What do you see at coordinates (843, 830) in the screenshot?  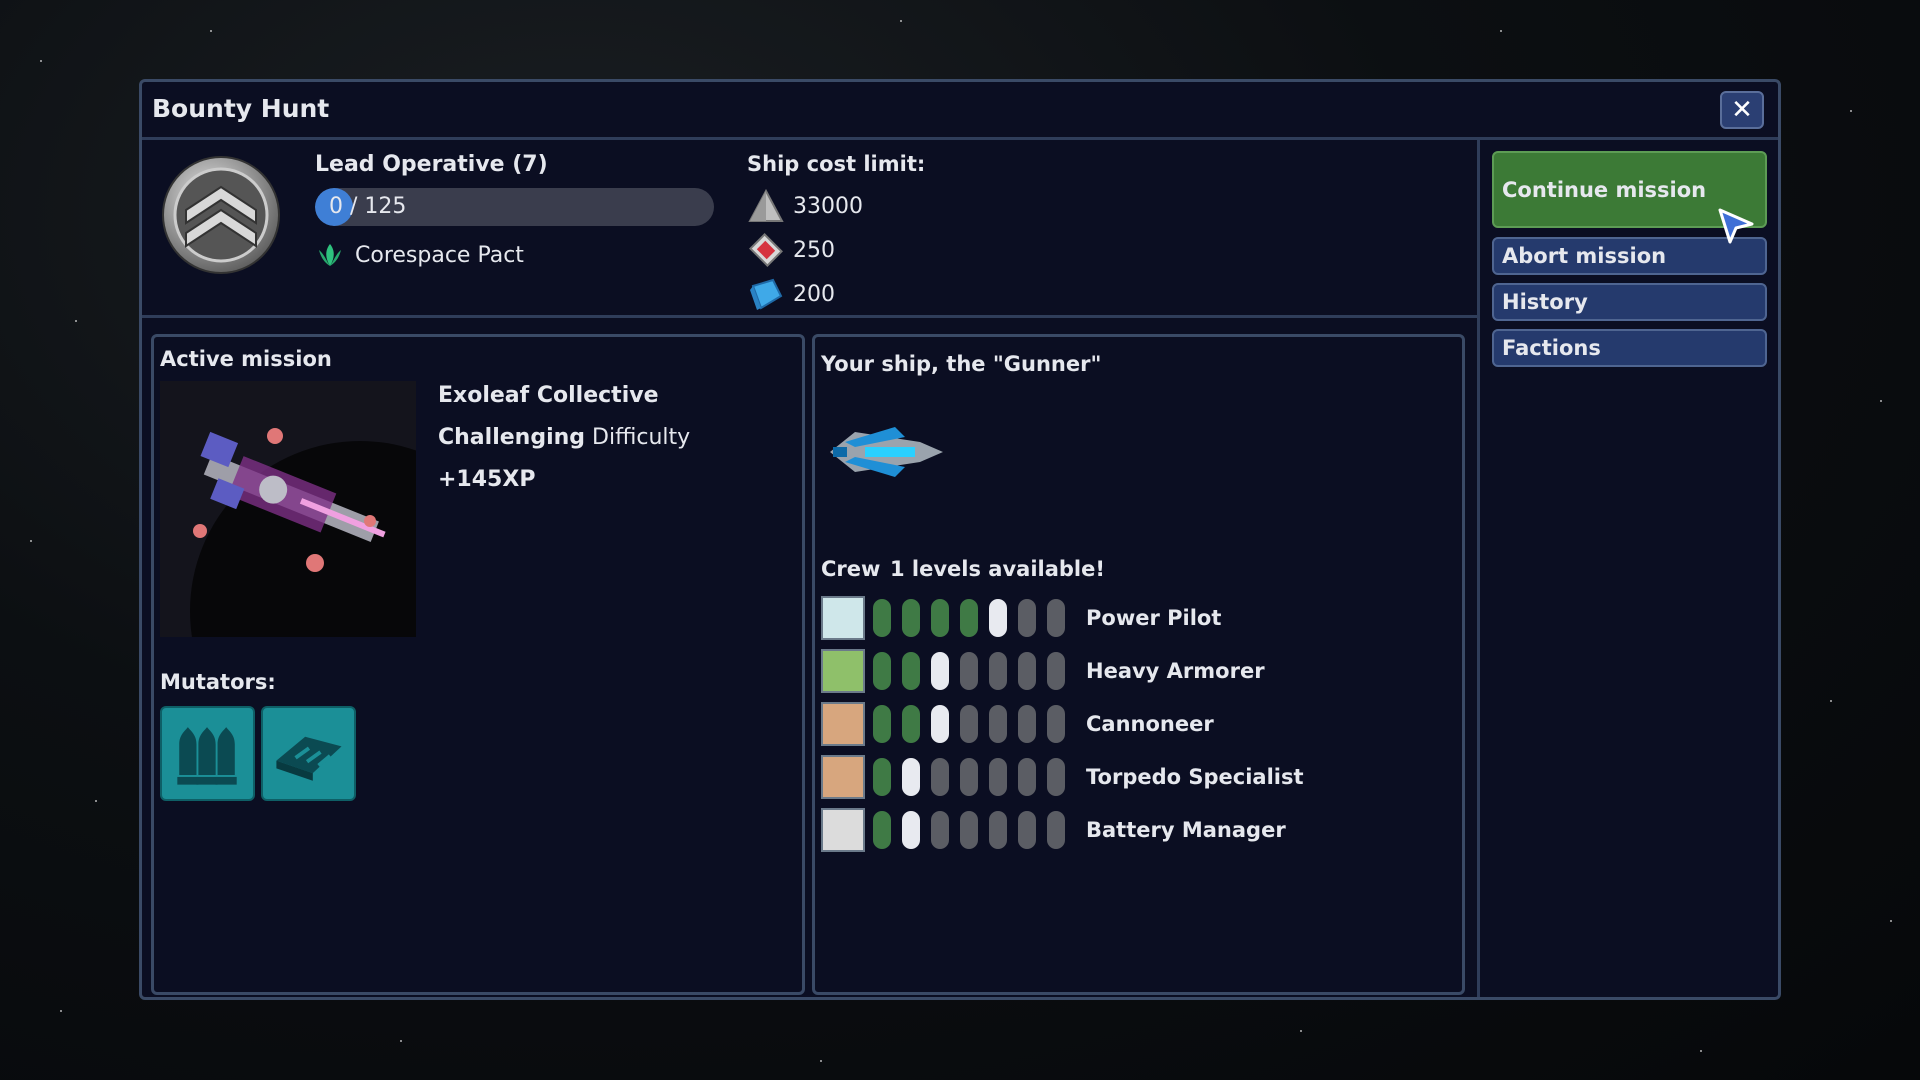 I see `battery-icon` at bounding box center [843, 830].